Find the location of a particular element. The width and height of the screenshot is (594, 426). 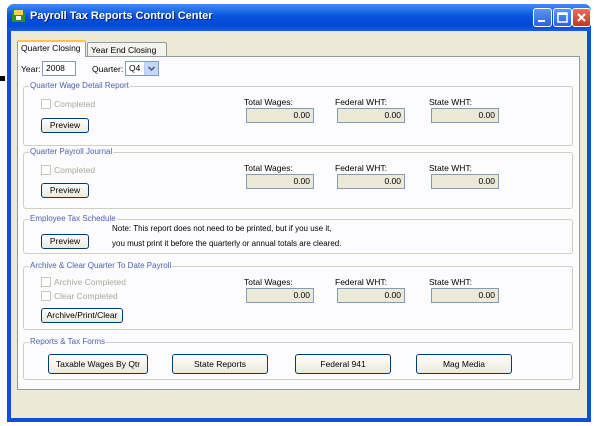

close-icon is located at coordinates (581, 17).